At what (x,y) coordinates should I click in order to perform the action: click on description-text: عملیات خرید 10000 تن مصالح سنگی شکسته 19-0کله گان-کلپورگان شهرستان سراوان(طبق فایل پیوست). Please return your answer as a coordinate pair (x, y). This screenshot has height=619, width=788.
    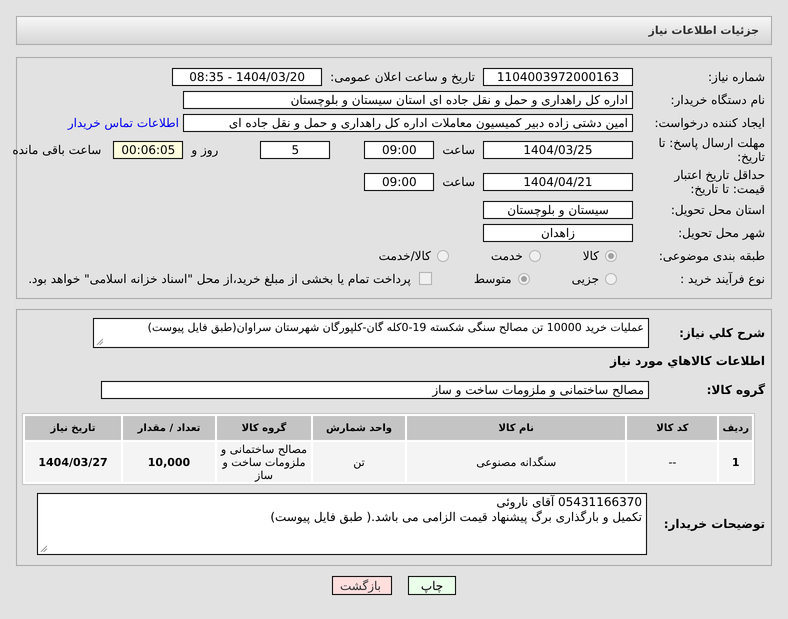
    Looking at the image, I should click on (396, 327).